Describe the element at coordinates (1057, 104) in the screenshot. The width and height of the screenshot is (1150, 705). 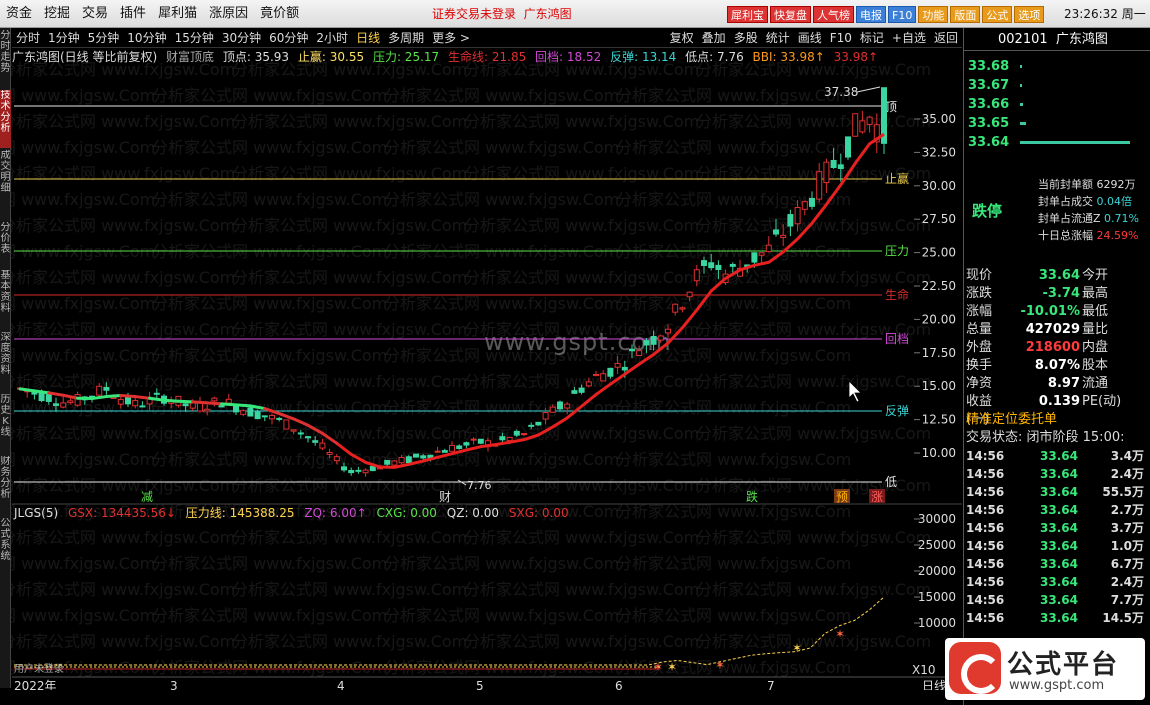
I see `orderbook-row: 33.66` at that location.